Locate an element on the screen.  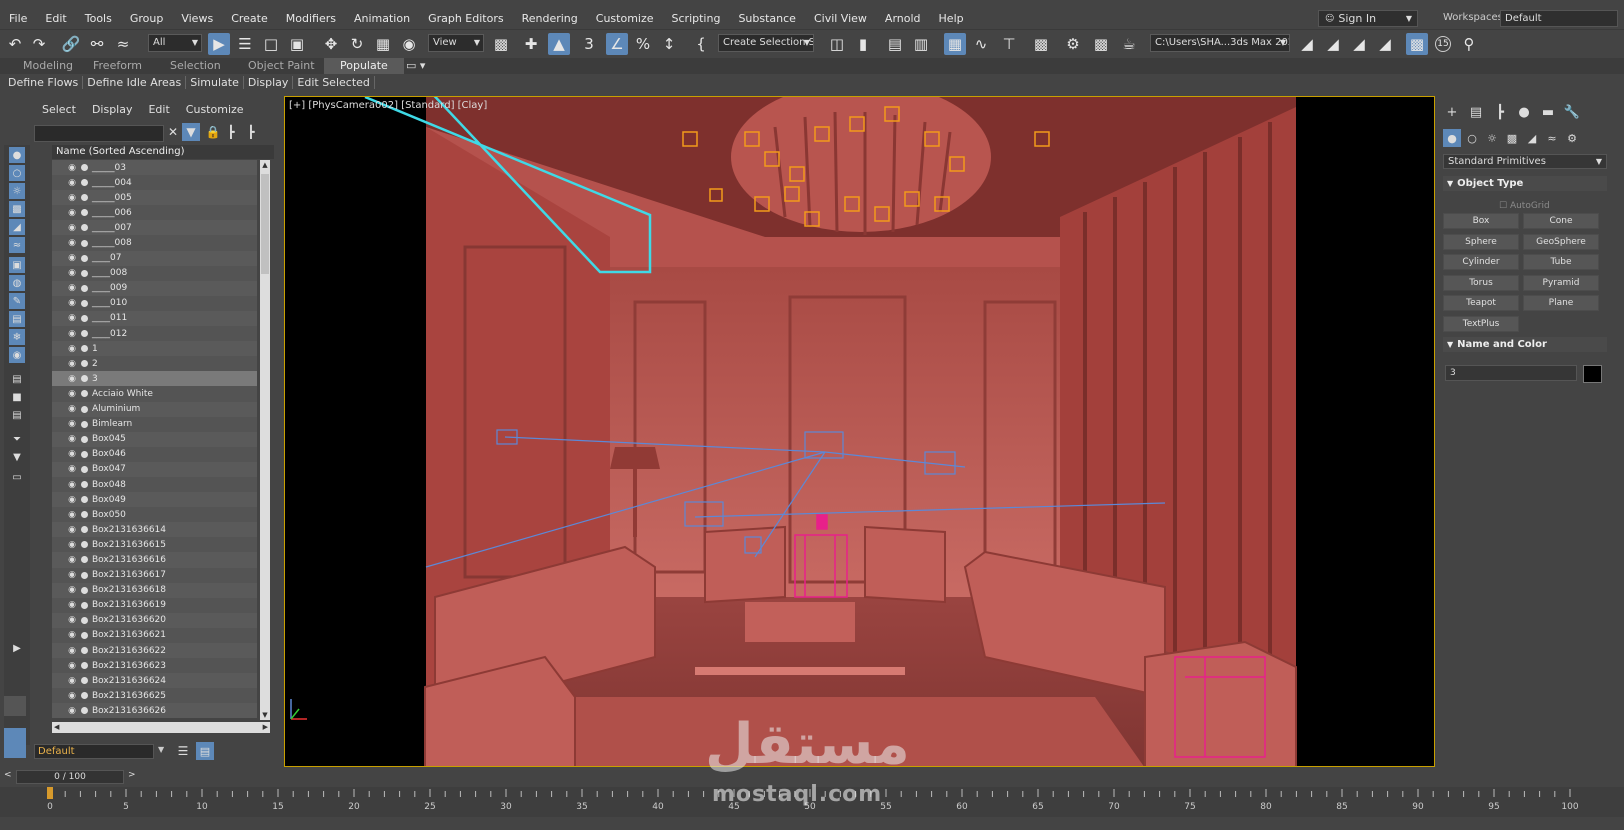
viewport-label: [+] [PhysCamera002] [Standard] [Clay] is located at coordinates (388, 105).